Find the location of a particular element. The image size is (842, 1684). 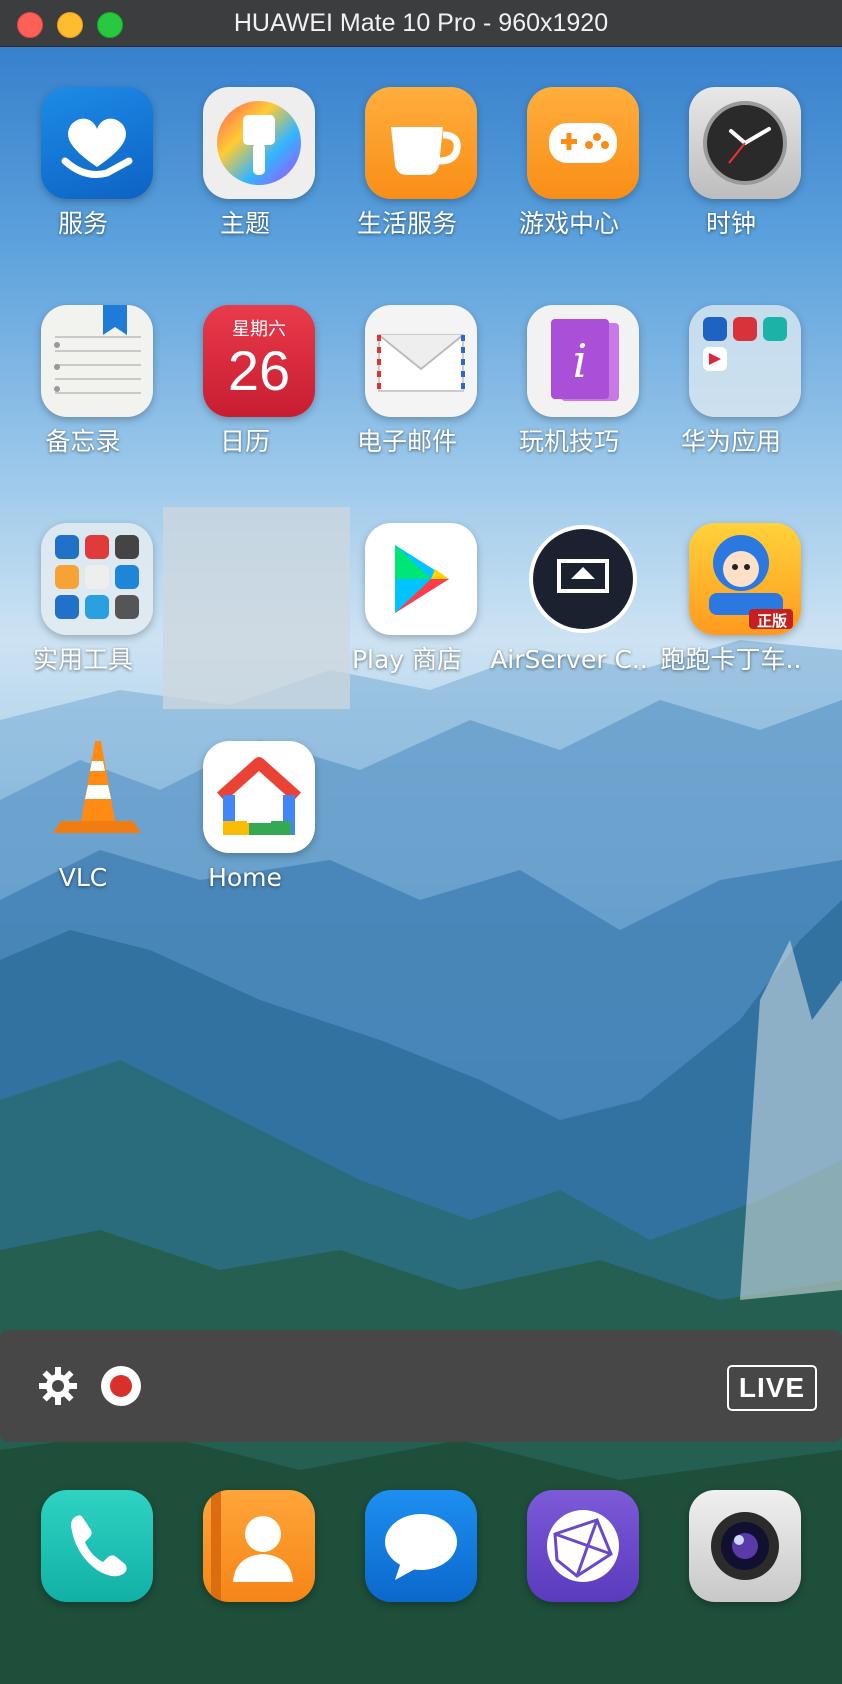

blurred-region is located at coordinates (256, 608).